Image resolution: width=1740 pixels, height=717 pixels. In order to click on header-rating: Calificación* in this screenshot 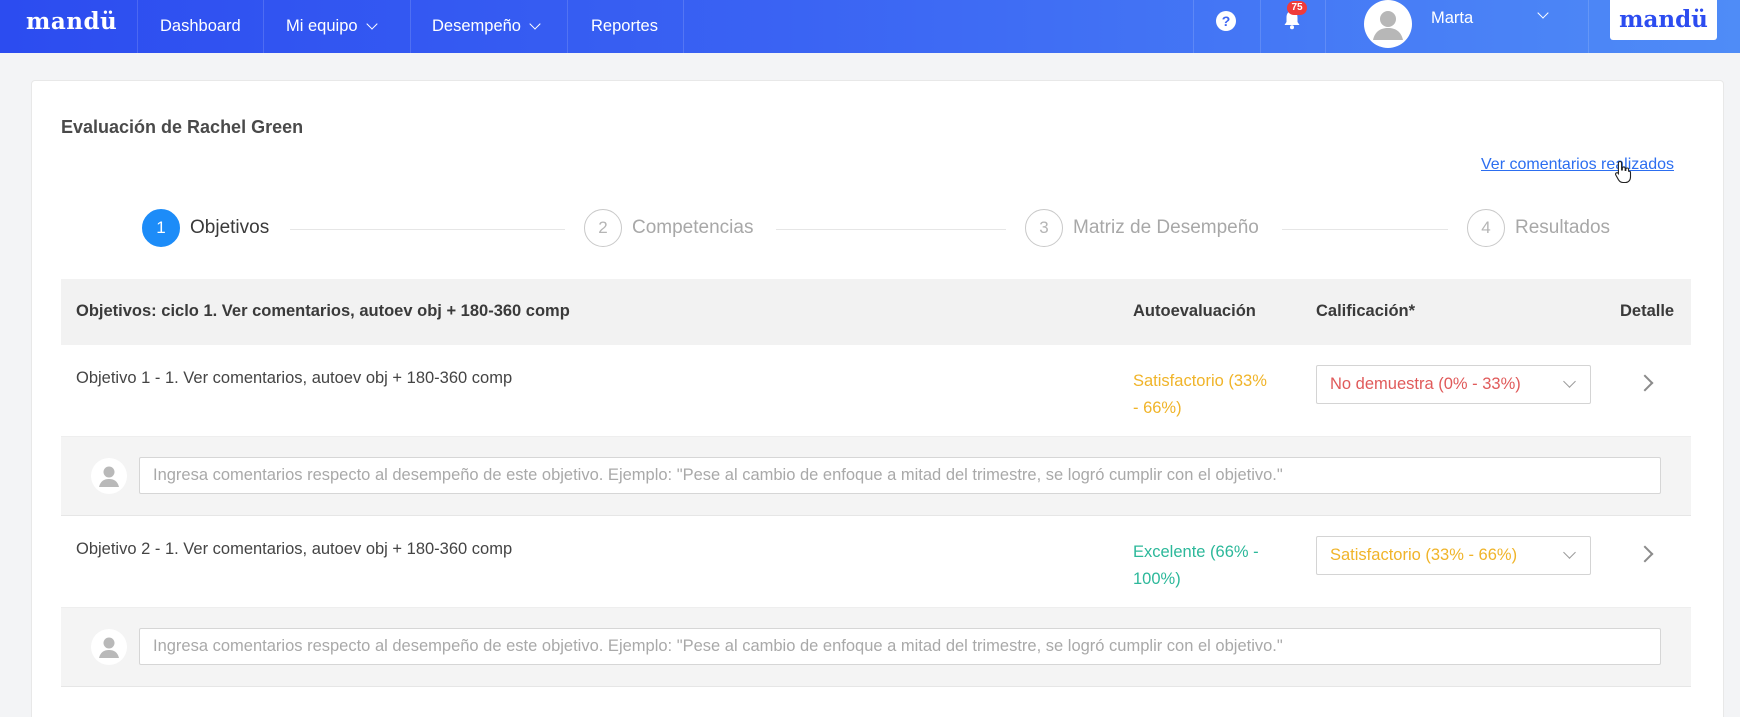, I will do `click(1366, 311)`.